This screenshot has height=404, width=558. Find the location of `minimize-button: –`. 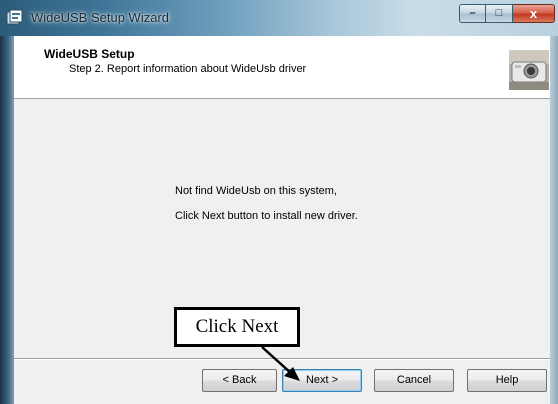

minimize-button: – is located at coordinates (472, 13).